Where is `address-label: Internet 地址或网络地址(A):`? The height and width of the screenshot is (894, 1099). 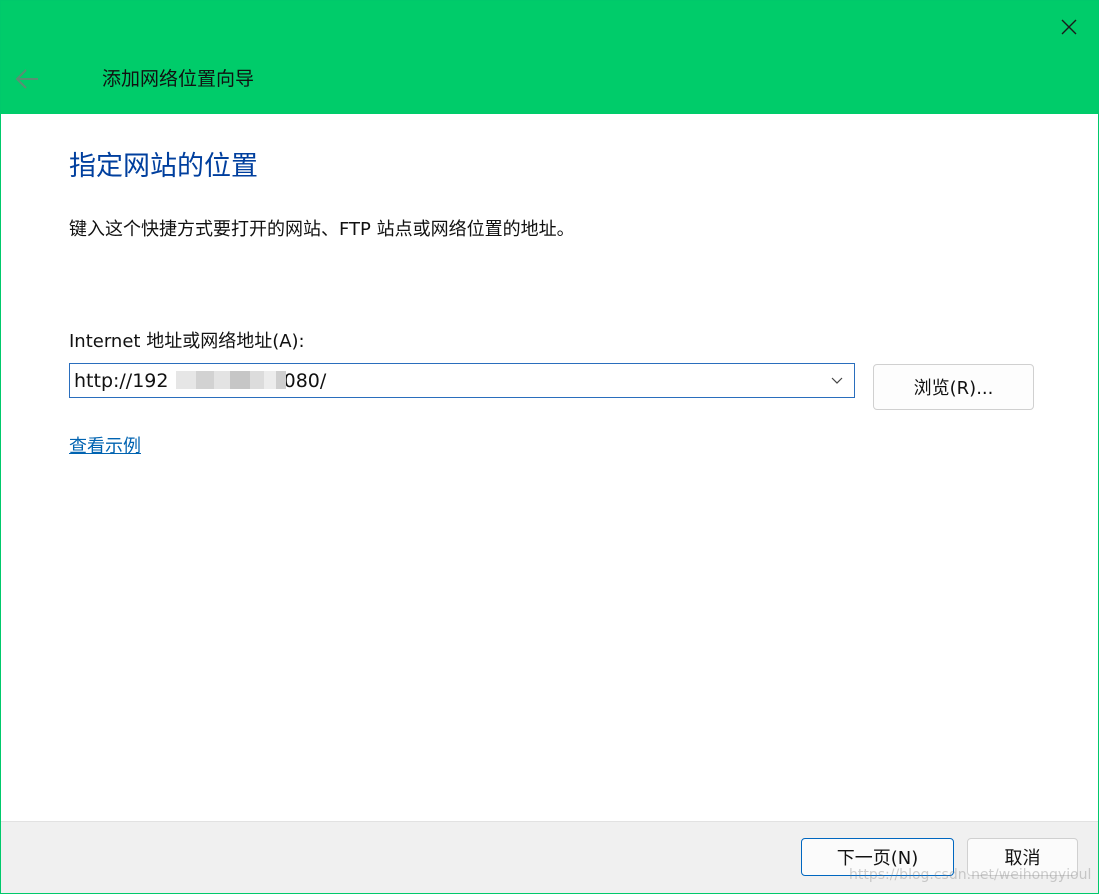
address-label: Internet 地址或网络地址(A): is located at coordinates (187, 341).